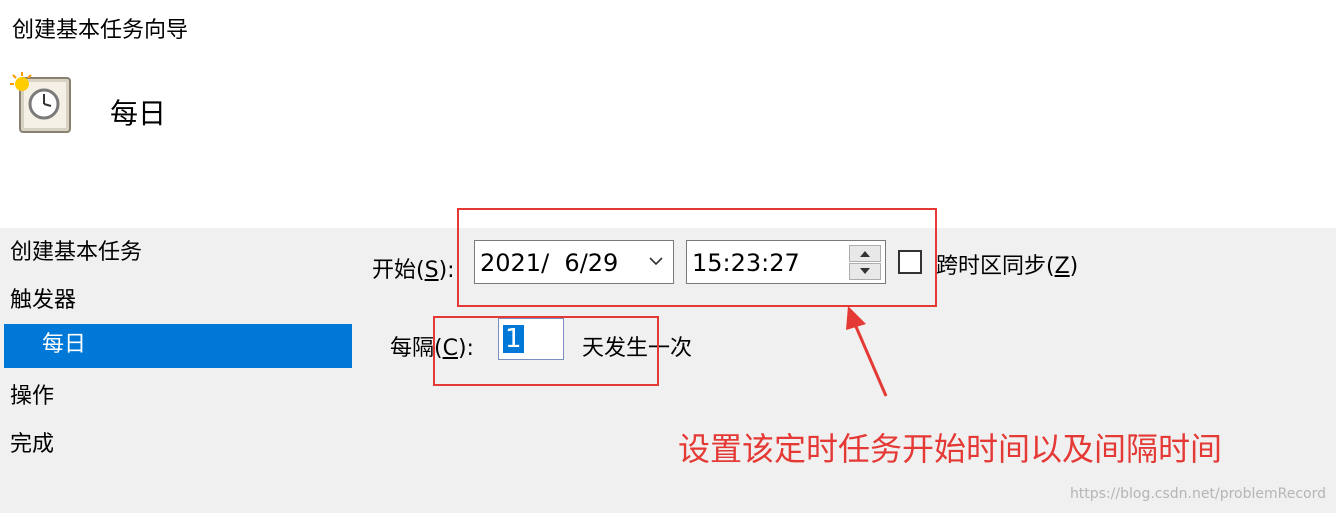  I want to click on page-title: 每日, so click(138, 113).